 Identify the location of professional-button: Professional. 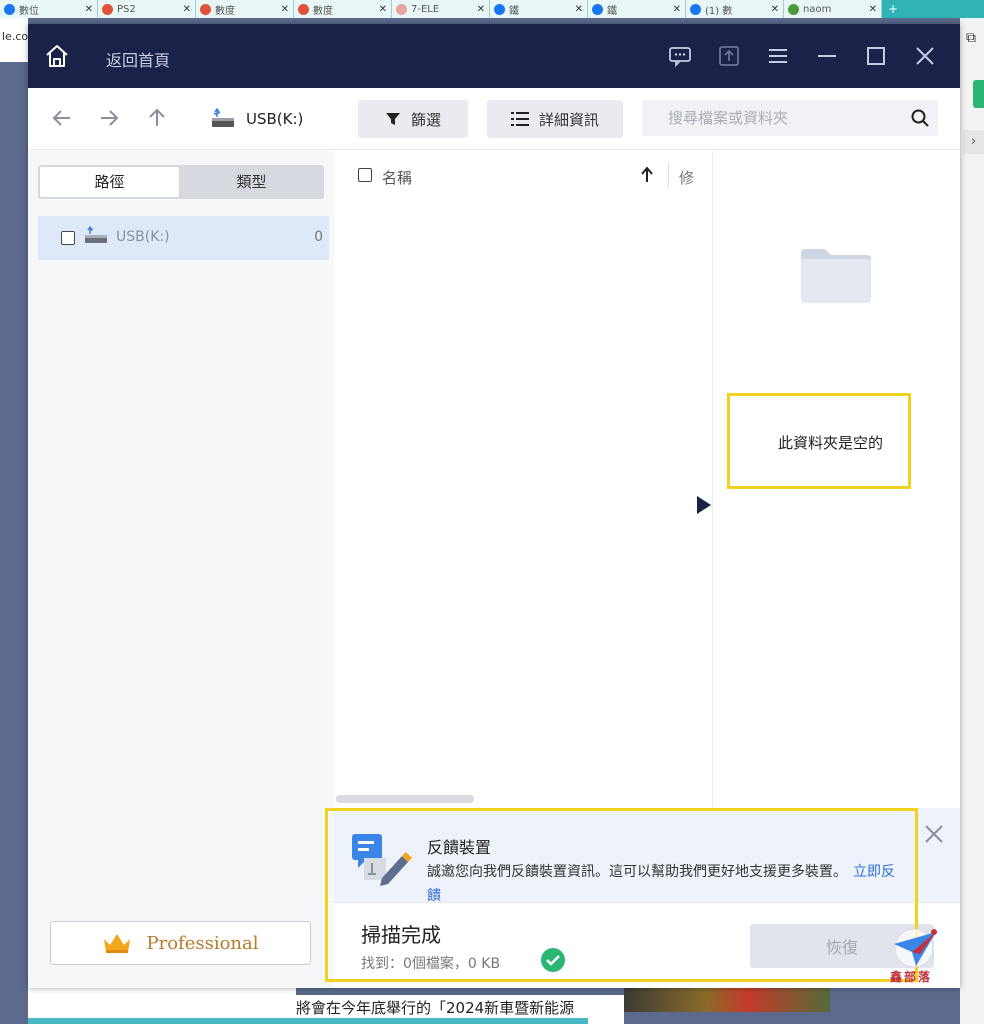
(180, 943).